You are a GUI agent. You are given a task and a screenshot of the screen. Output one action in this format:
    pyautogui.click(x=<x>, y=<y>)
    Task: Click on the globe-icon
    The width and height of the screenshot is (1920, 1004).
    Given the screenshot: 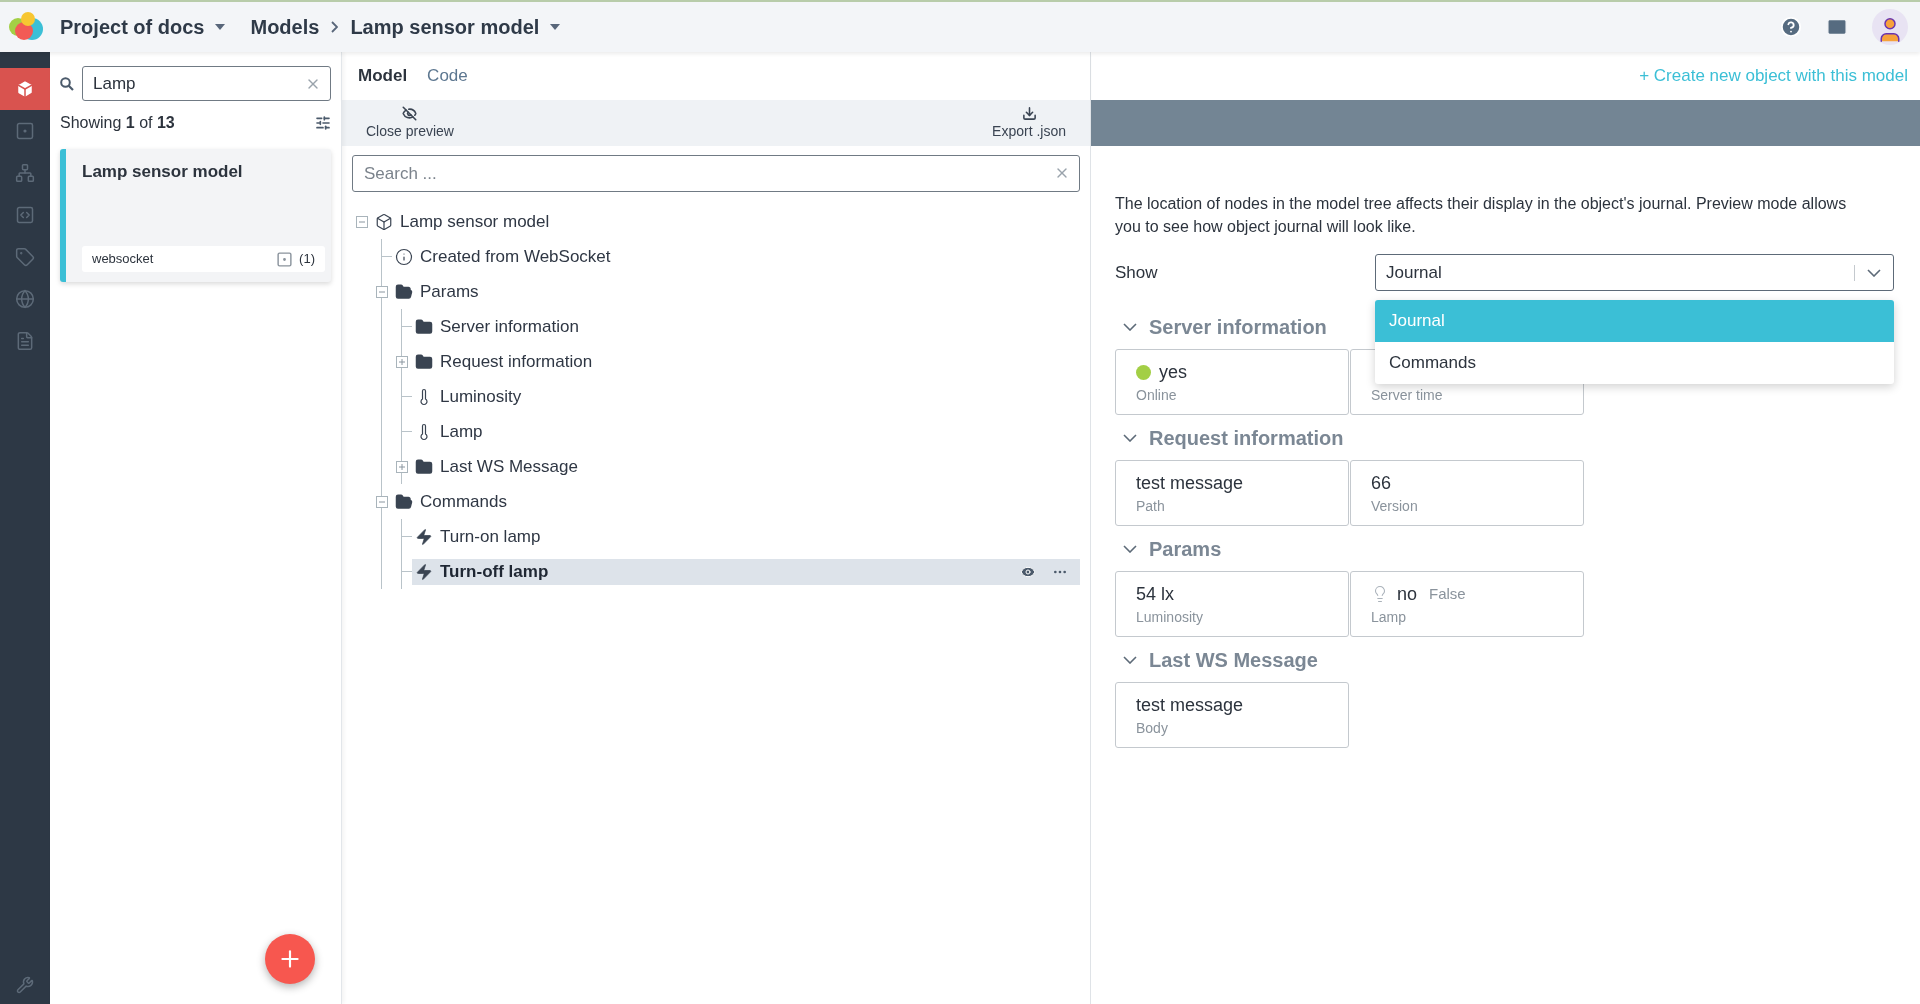 What is the action you would take?
    pyautogui.click(x=25, y=299)
    